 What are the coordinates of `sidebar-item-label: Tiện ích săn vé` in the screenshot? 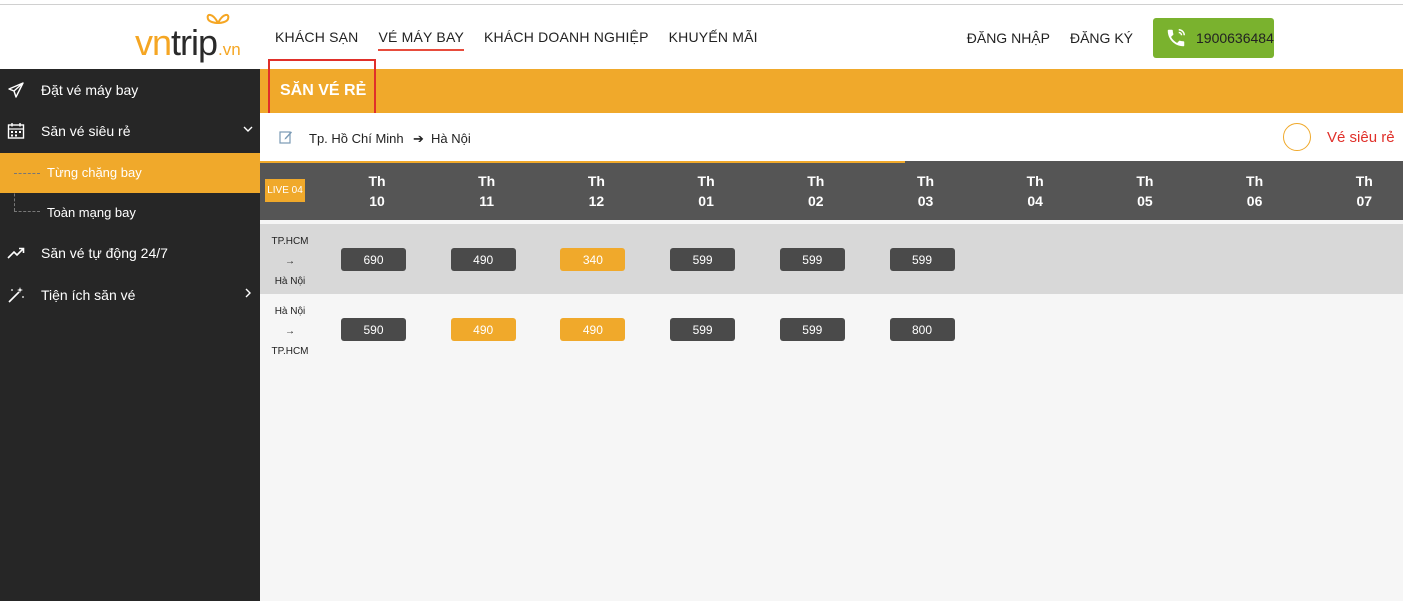 It's located at (88, 295).